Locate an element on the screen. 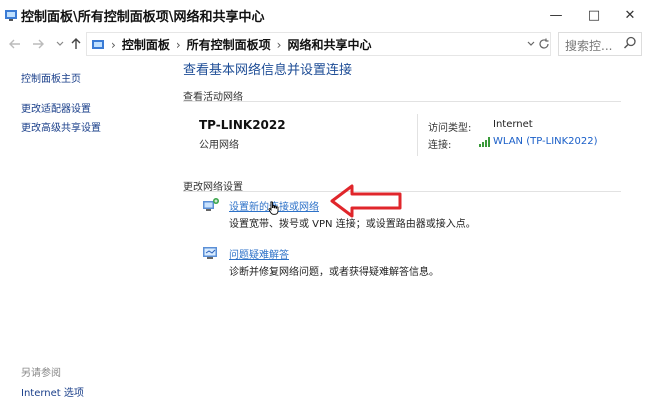 This screenshot has height=403, width=650. up-arrow-icon is located at coordinates (76, 43).